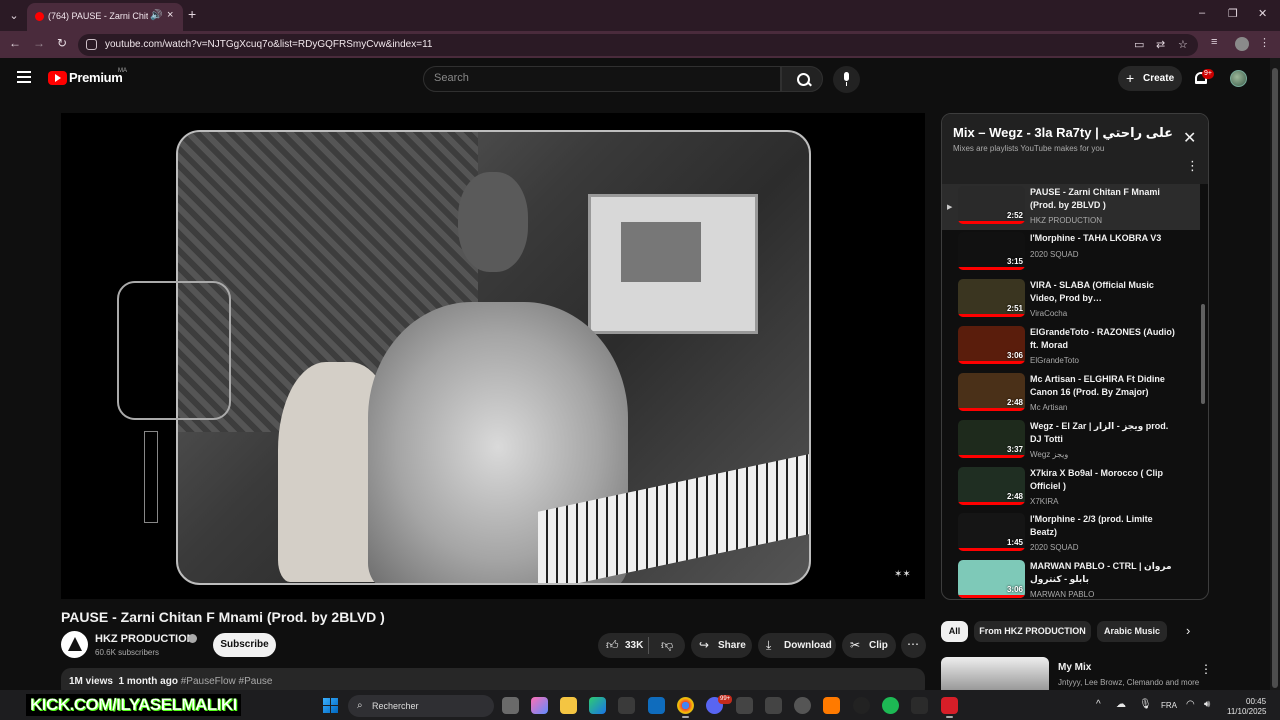  What do you see at coordinates (612, 645) in the screenshot?
I see `thumbs-up-icon: 👍︎` at bounding box center [612, 645].